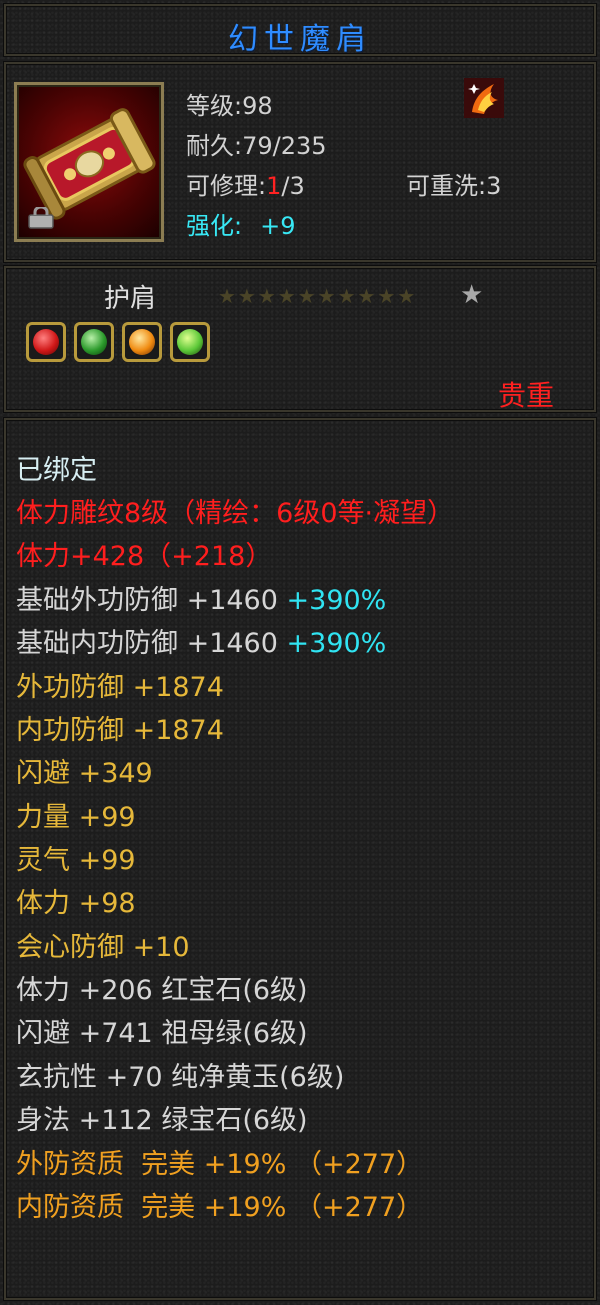 The width and height of the screenshot is (600, 1305). What do you see at coordinates (214, 226) in the screenshot?
I see `enhance-label: 强化:` at bounding box center [214, 226].